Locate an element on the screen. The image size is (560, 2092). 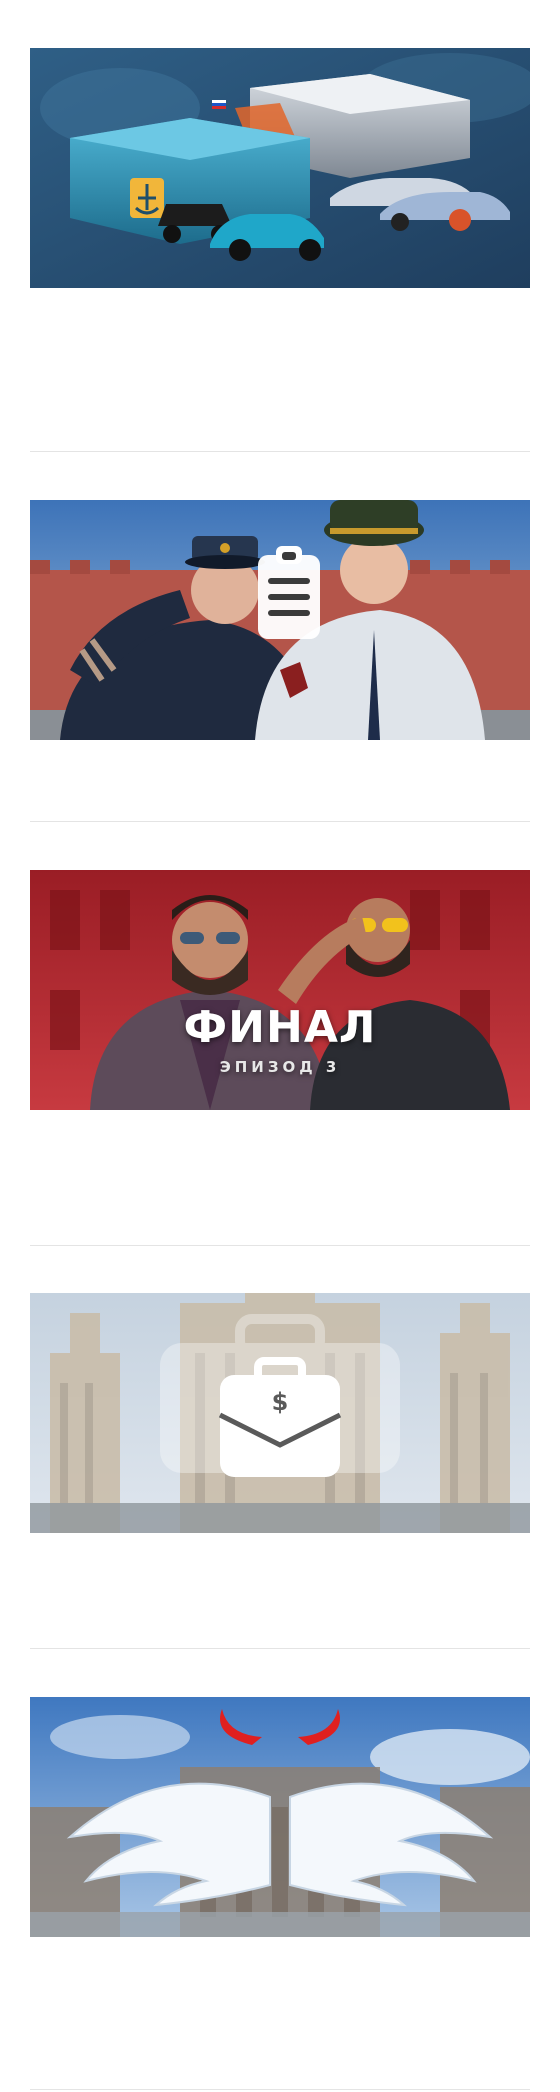
news-card-3: ФИНАЛ ЭПИЗОД 3 is located at coordinates (280, 990).